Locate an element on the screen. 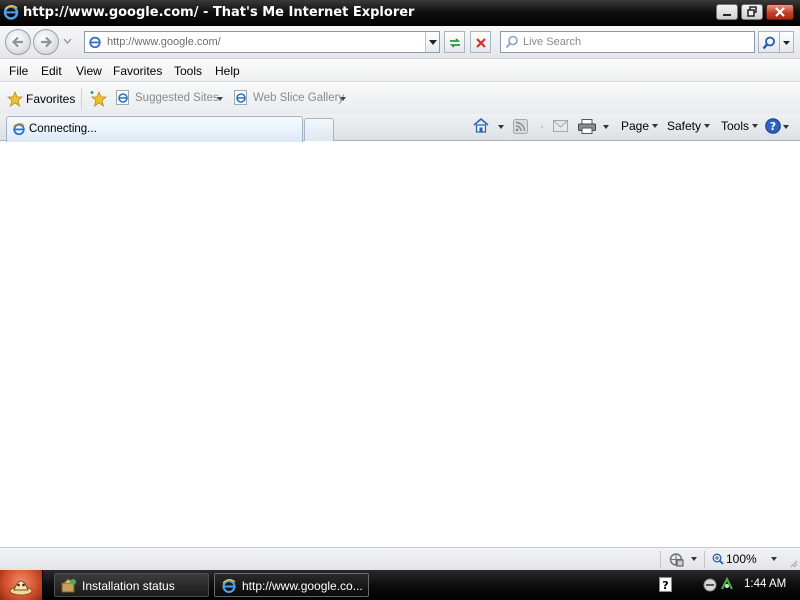  protected-mode-dropdown is located at coordinates (694, 559).